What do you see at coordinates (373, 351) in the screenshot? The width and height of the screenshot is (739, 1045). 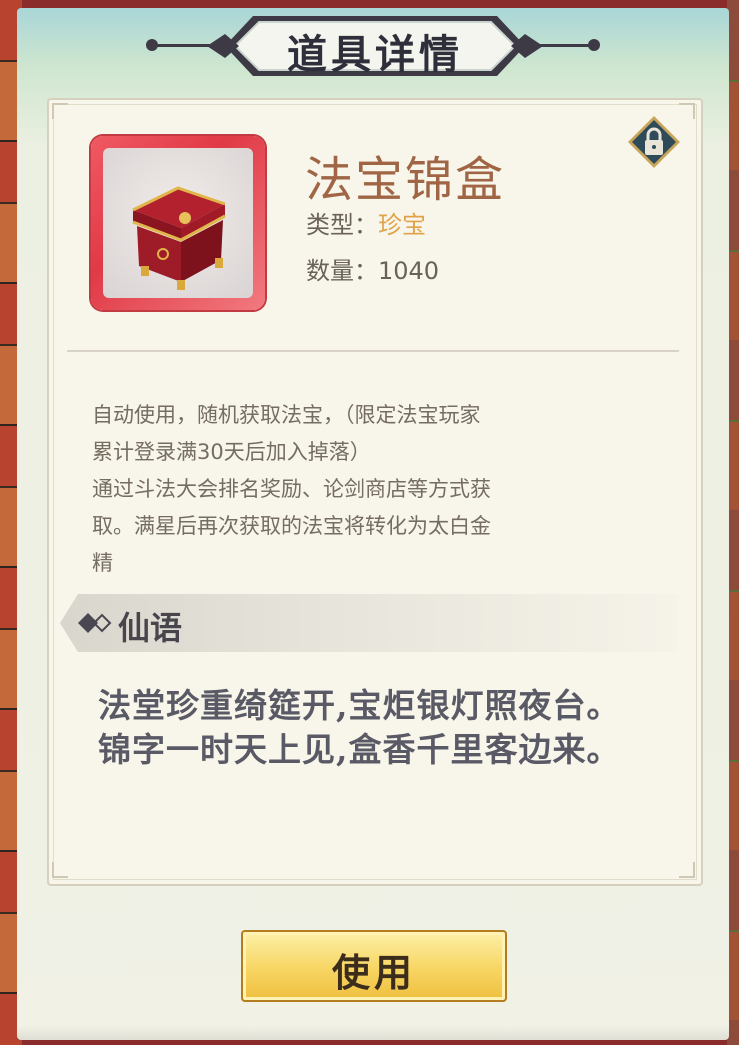 I see `info-divider` at bounding box center [373, 351].